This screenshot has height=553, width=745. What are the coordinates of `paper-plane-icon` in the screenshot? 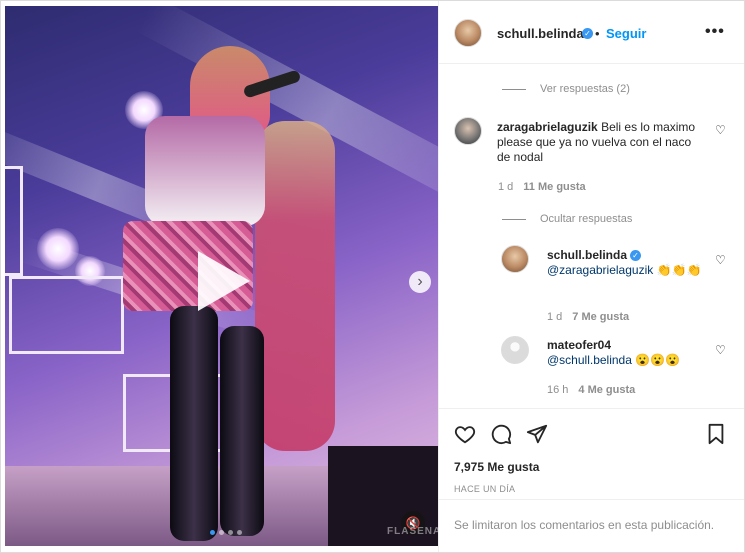 It's located at (537, 434).